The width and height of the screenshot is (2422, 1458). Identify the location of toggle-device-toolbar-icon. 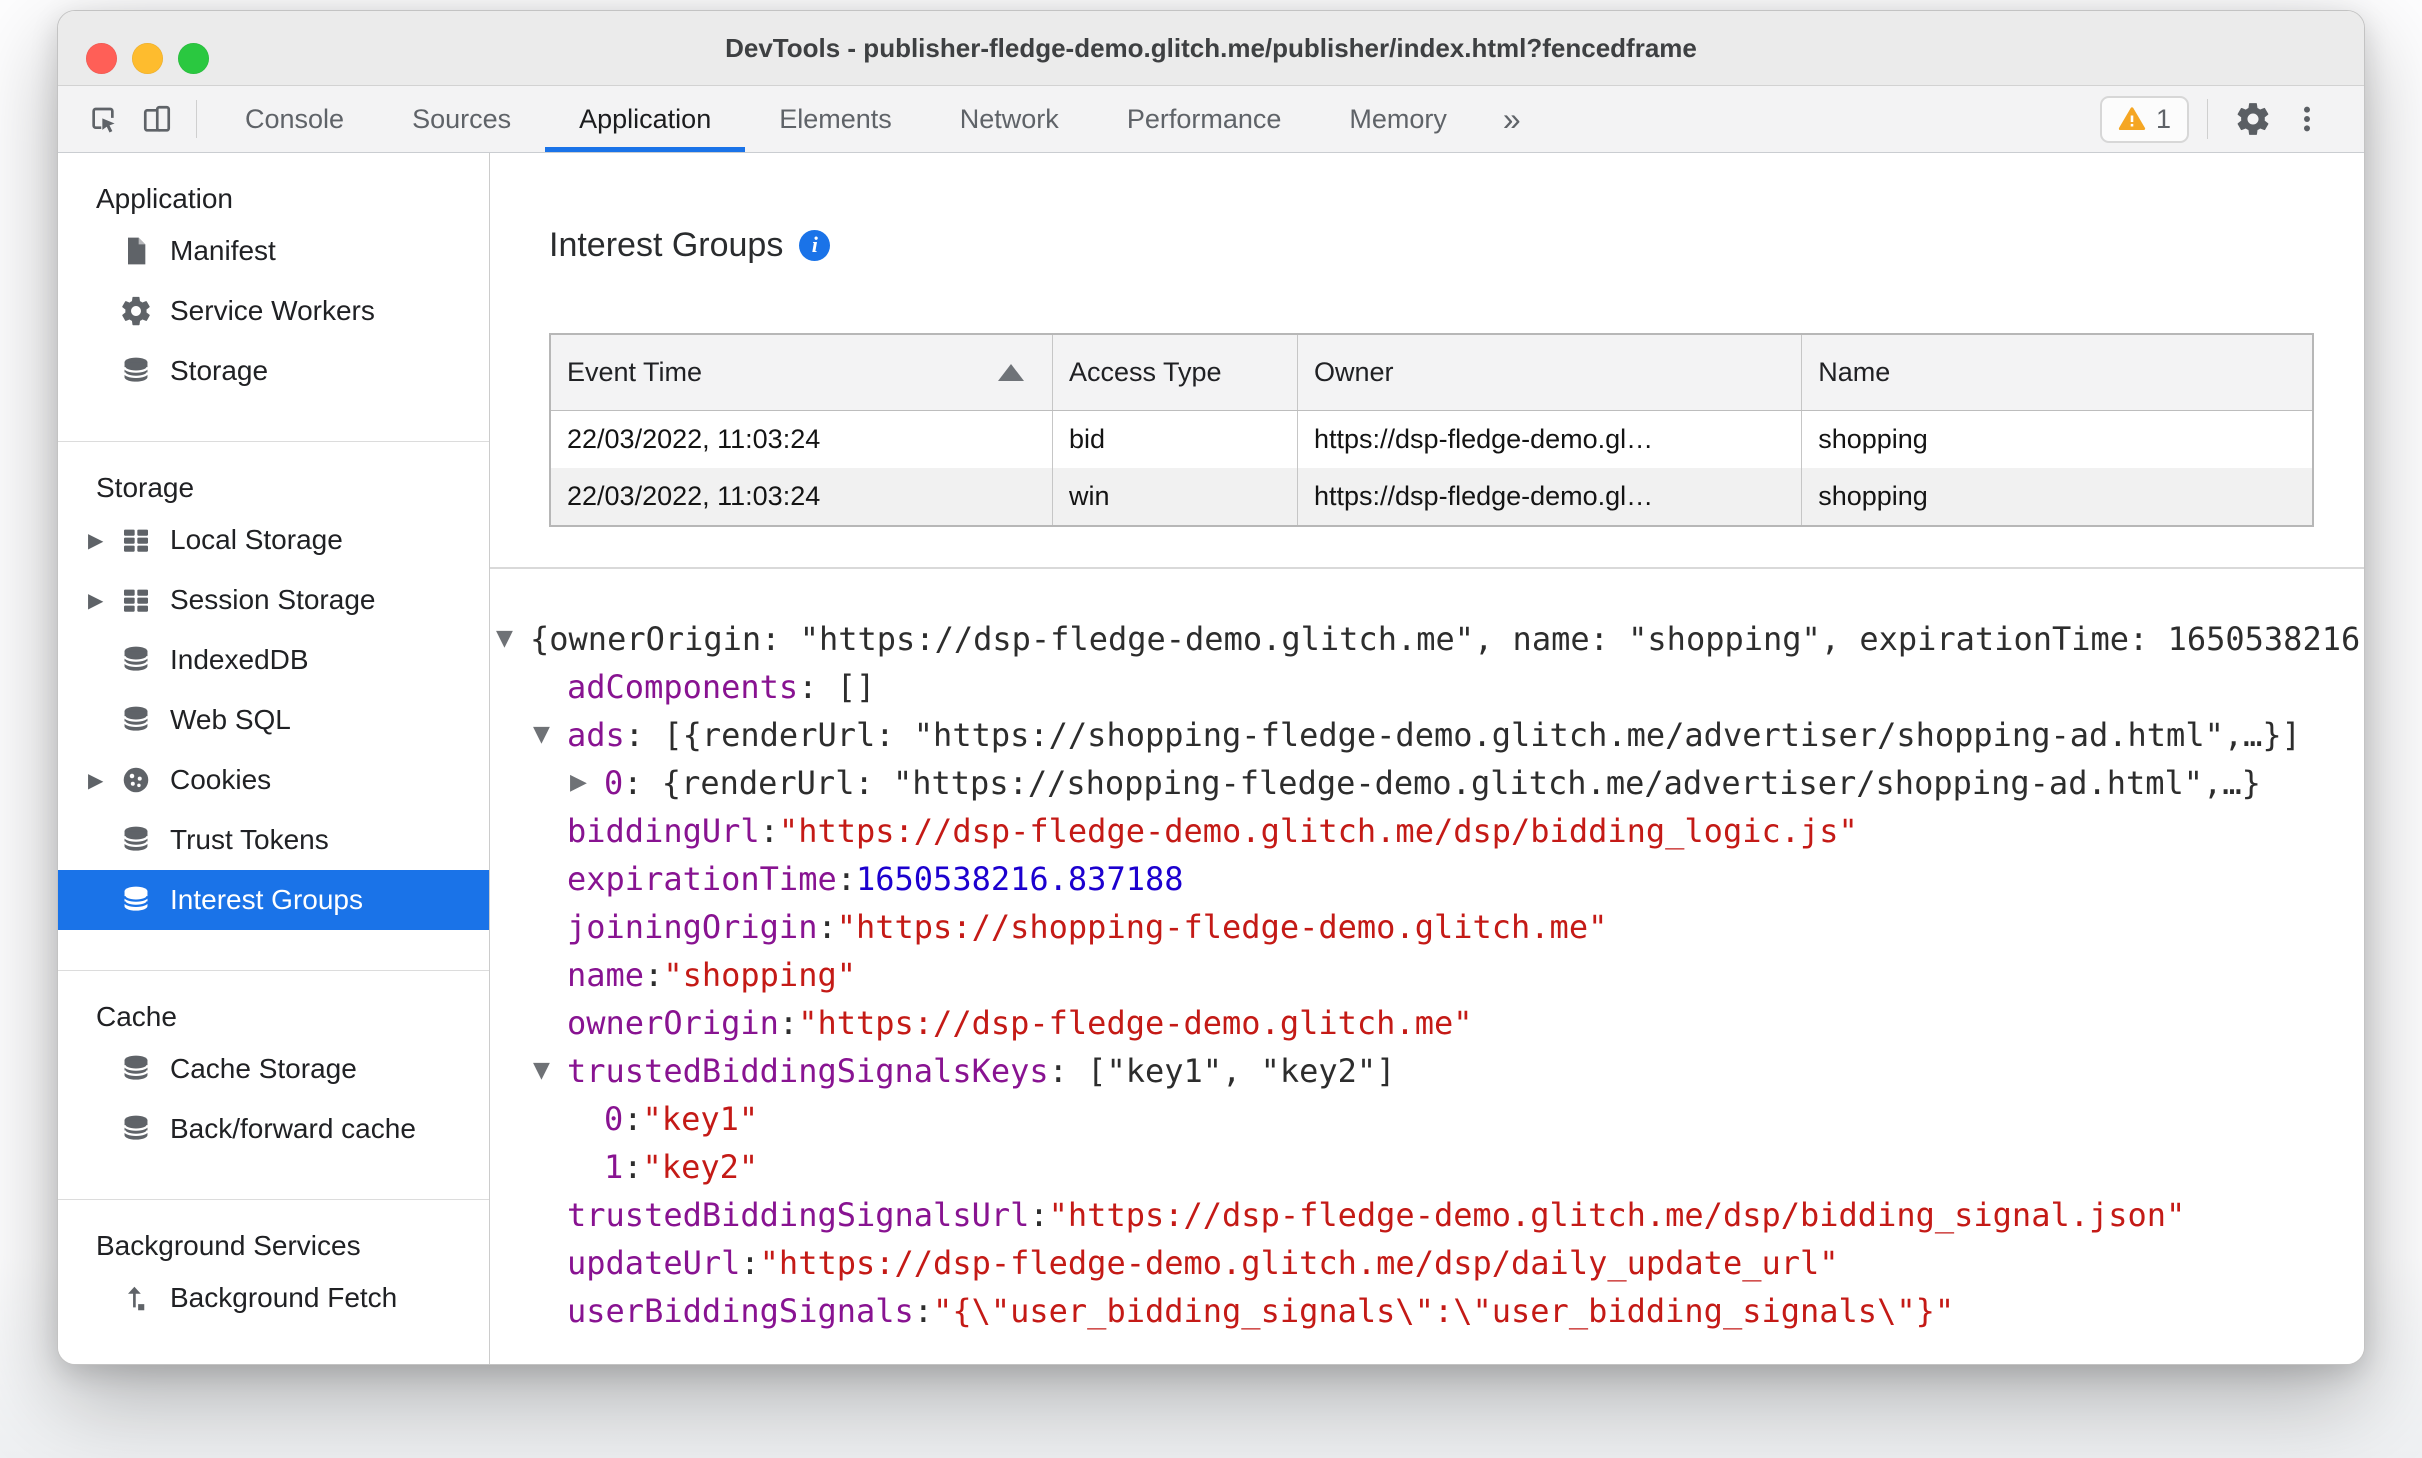
(157, 119).